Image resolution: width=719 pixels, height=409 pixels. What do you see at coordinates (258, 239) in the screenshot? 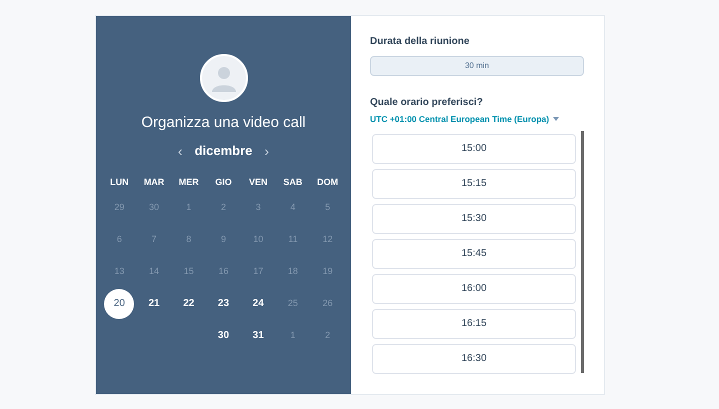
I see `unavailable-date: 10` at bounding box center [258, 239].